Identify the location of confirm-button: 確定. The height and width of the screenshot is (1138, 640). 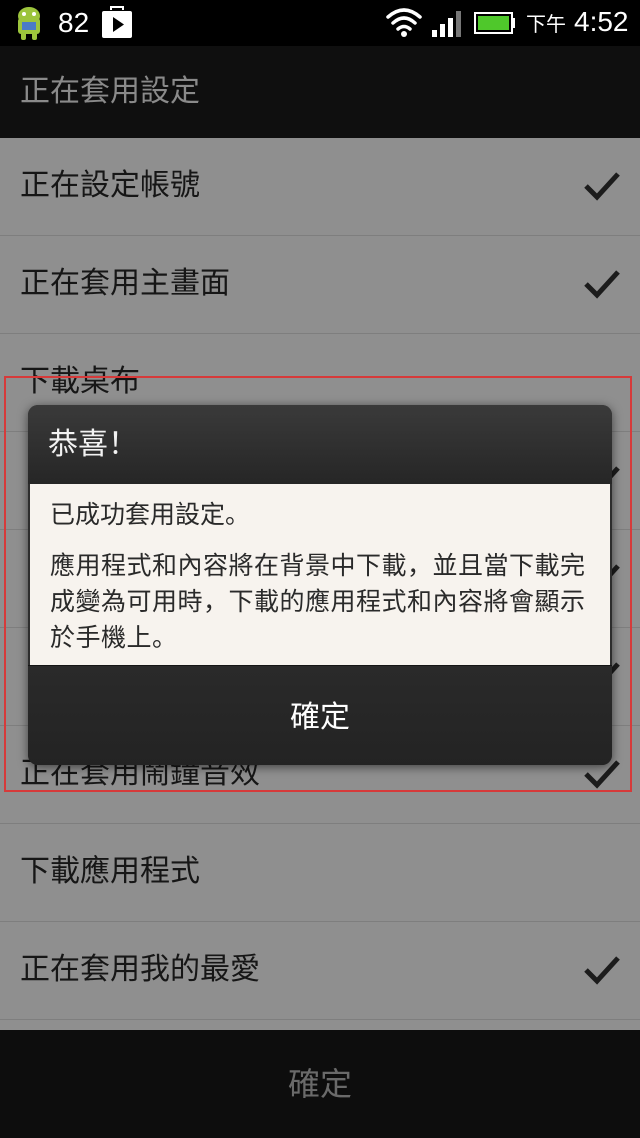
(320, 1084).